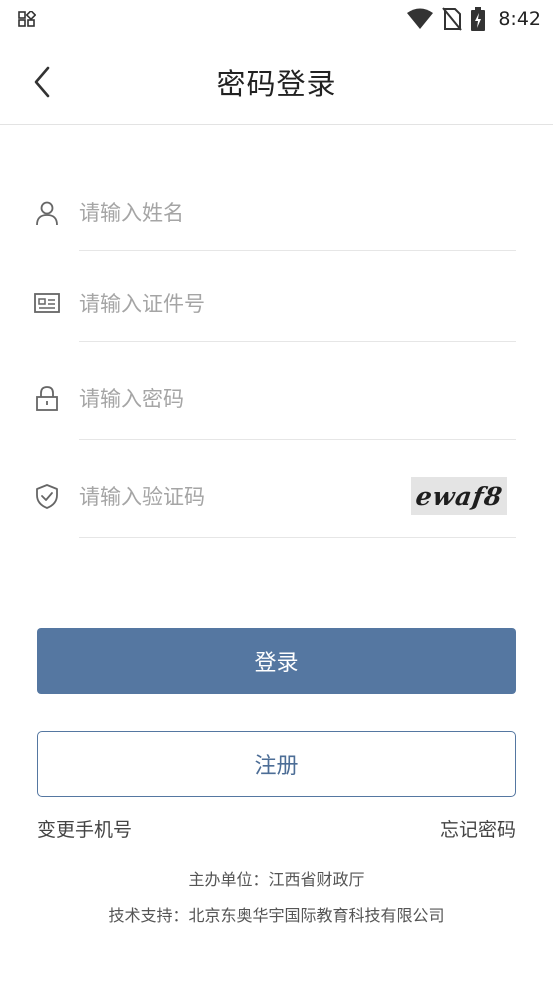 The width and height of the screenshot is (553, 983). What do you see at coordinates (239, 304) in the screenshot?
I see `id-number-input` at bounding box center [239, 304].